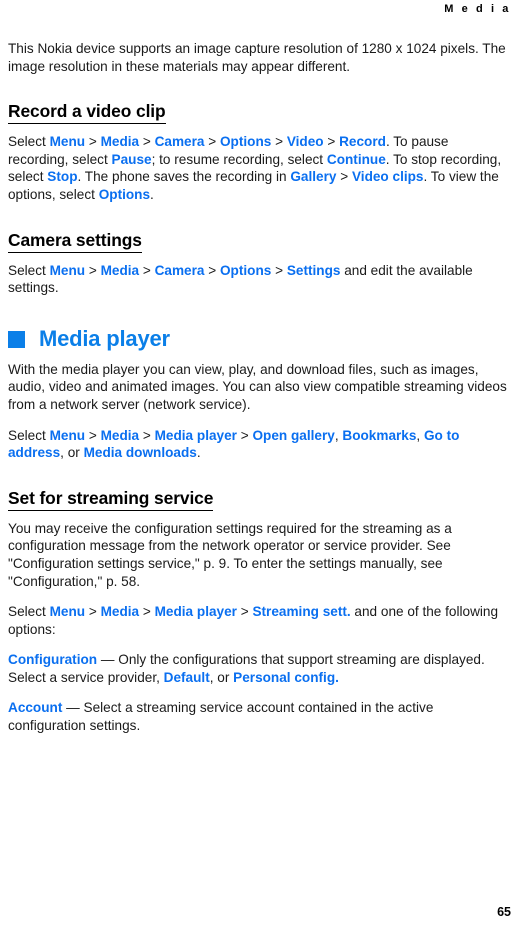 The height and width of the screenshot is (925, 520). I want to click on section-heading-set-for-streaming-service-wrap: Set for streaming service, so click(260, 499).